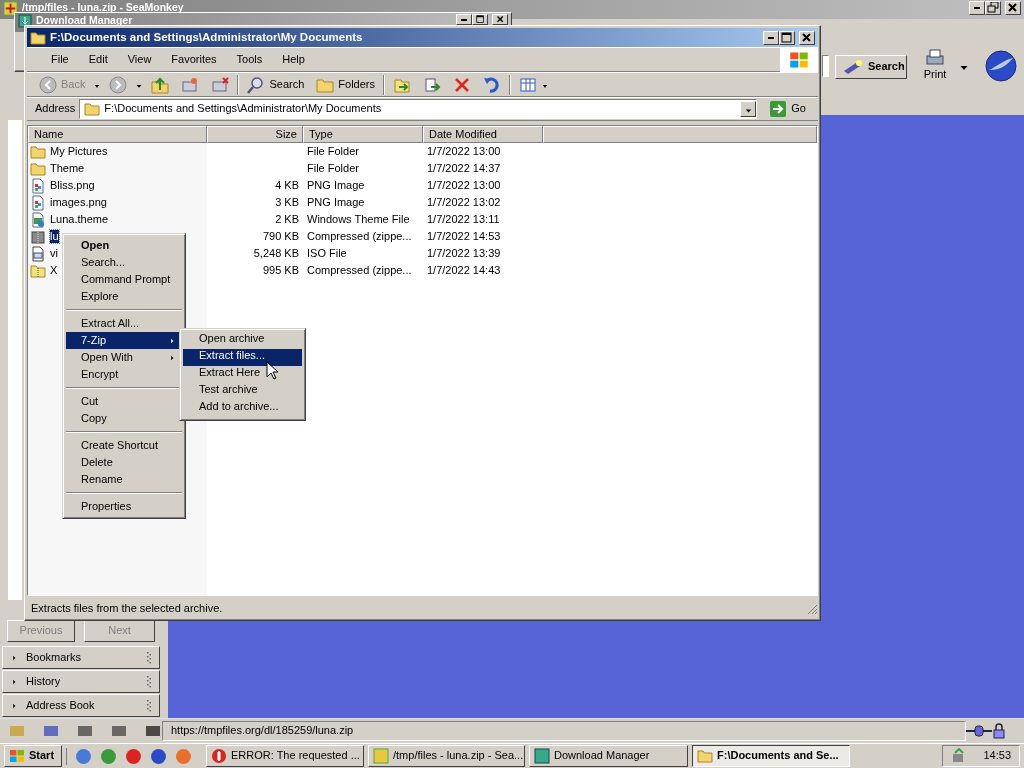 This screenshot has width=1024, height=768. I want to click on menu-item: Properties, so click(124, 506).